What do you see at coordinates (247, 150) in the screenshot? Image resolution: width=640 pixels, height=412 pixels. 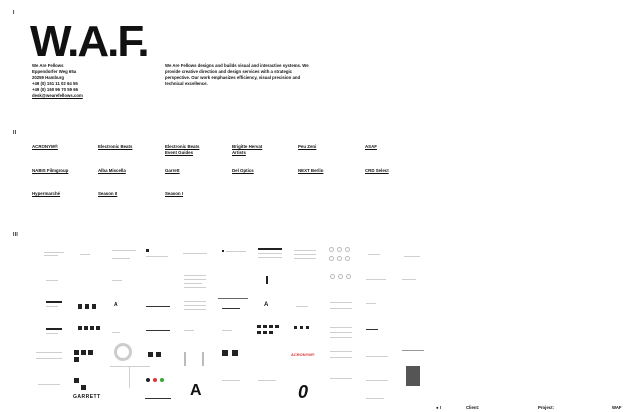 I see `client-link: Brigitte Hervat Artists` at bounding box center [247, 150].